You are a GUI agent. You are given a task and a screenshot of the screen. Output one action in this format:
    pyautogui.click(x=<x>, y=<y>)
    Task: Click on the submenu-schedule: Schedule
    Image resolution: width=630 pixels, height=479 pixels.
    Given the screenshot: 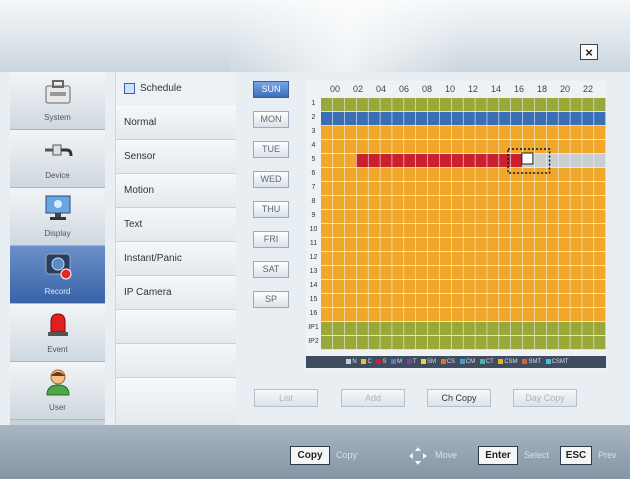 What is the action you would take?
    pyautogui.click(x=176, y=89)
    